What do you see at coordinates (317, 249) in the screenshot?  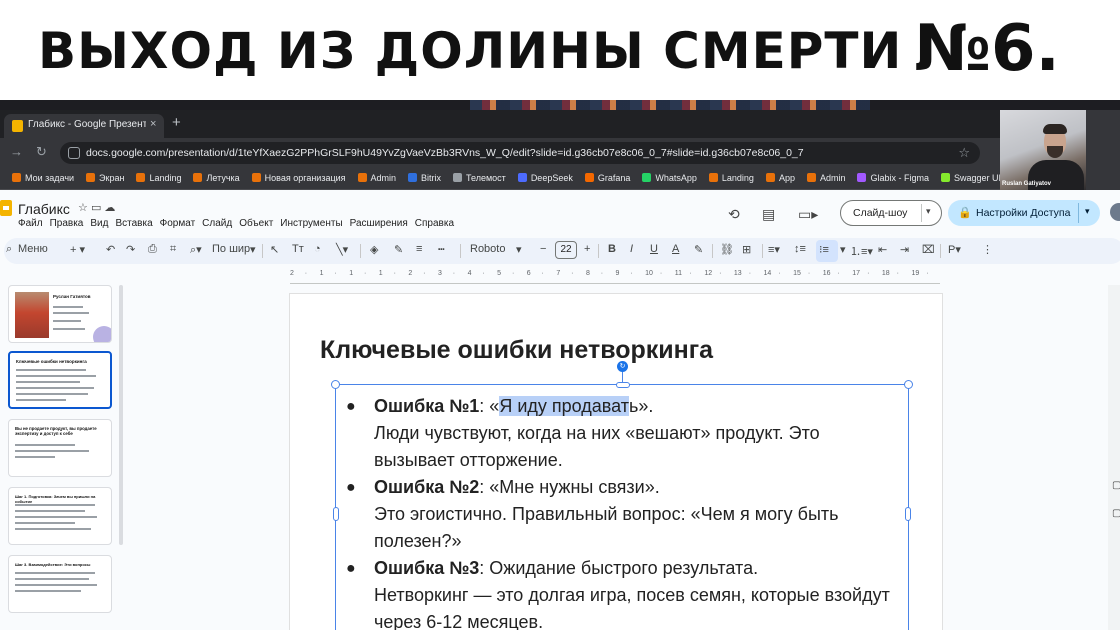 I see `shape-icon: ◔` at bounding box center [317, 249].